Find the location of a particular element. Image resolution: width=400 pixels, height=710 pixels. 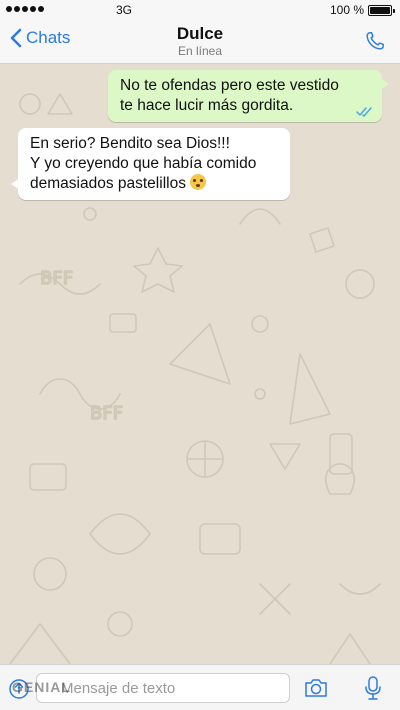

camera-button is located at coordinates (316, 690).